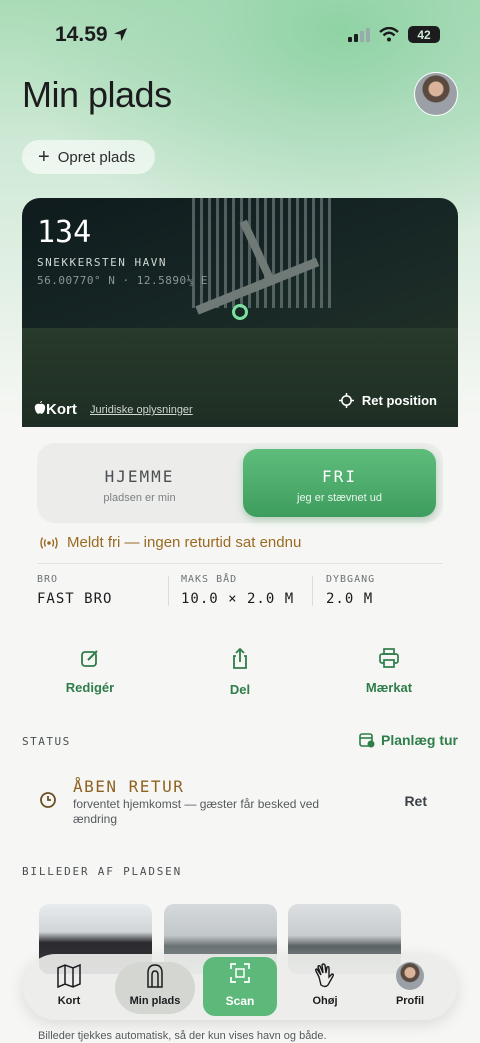  Describe the element at coordinates (359, 34) in the screenshot. I see `signal-icon` at that location.